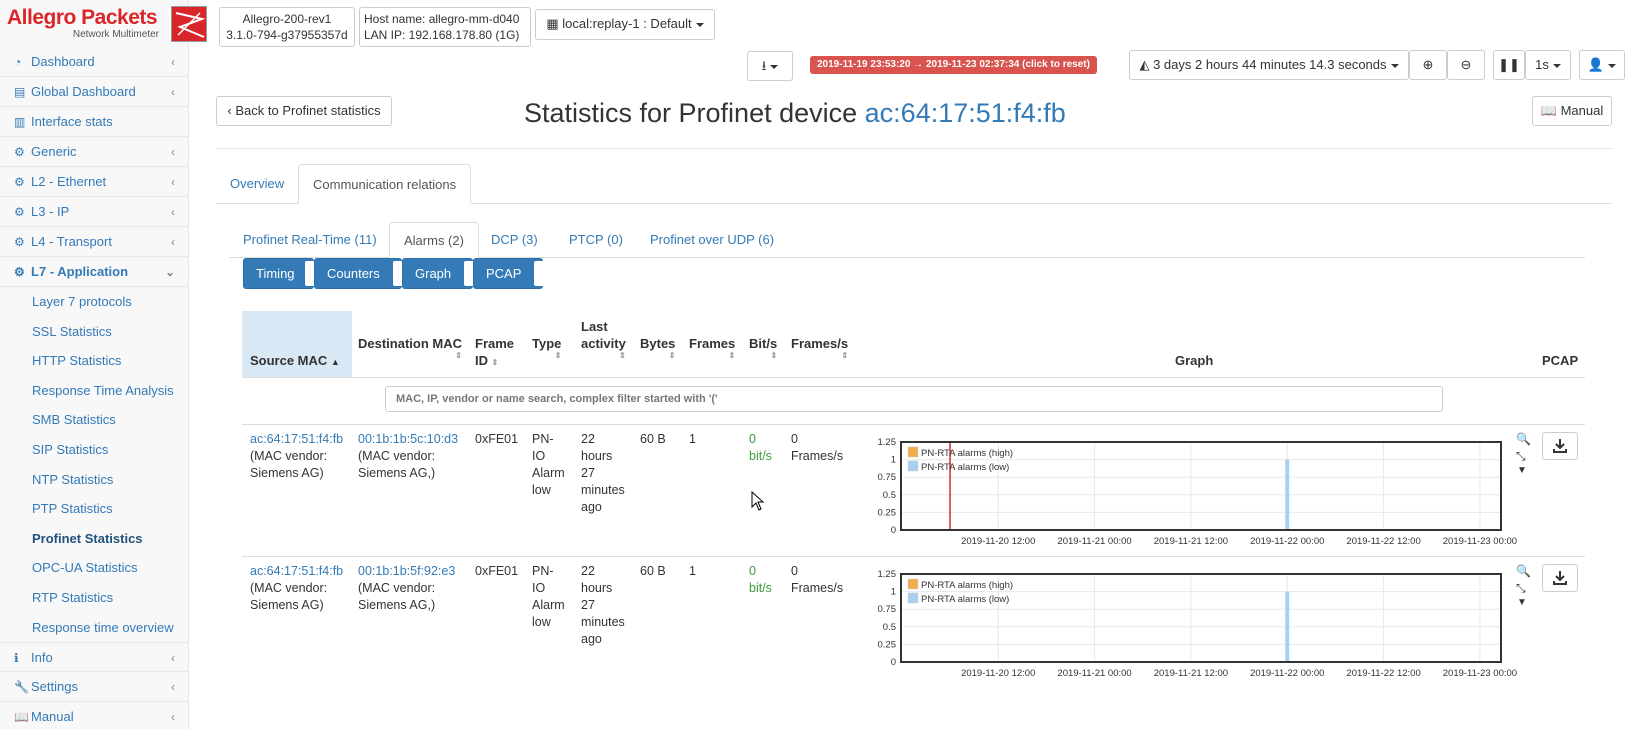 Image resolution: width=1638 pixels, height=729 pixels. Describe the element at coordinates (1548, 65) in the screenshot. I see `interval-select: 1s` at that location.